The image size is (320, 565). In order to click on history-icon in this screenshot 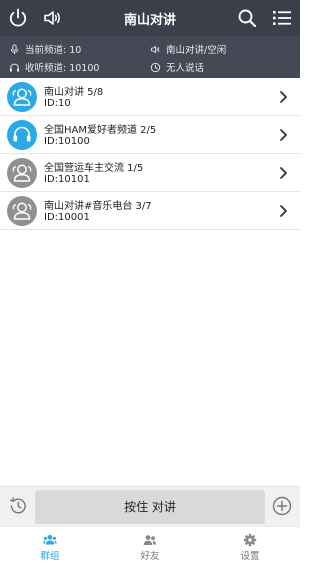, I will do `click(17, 505)`.